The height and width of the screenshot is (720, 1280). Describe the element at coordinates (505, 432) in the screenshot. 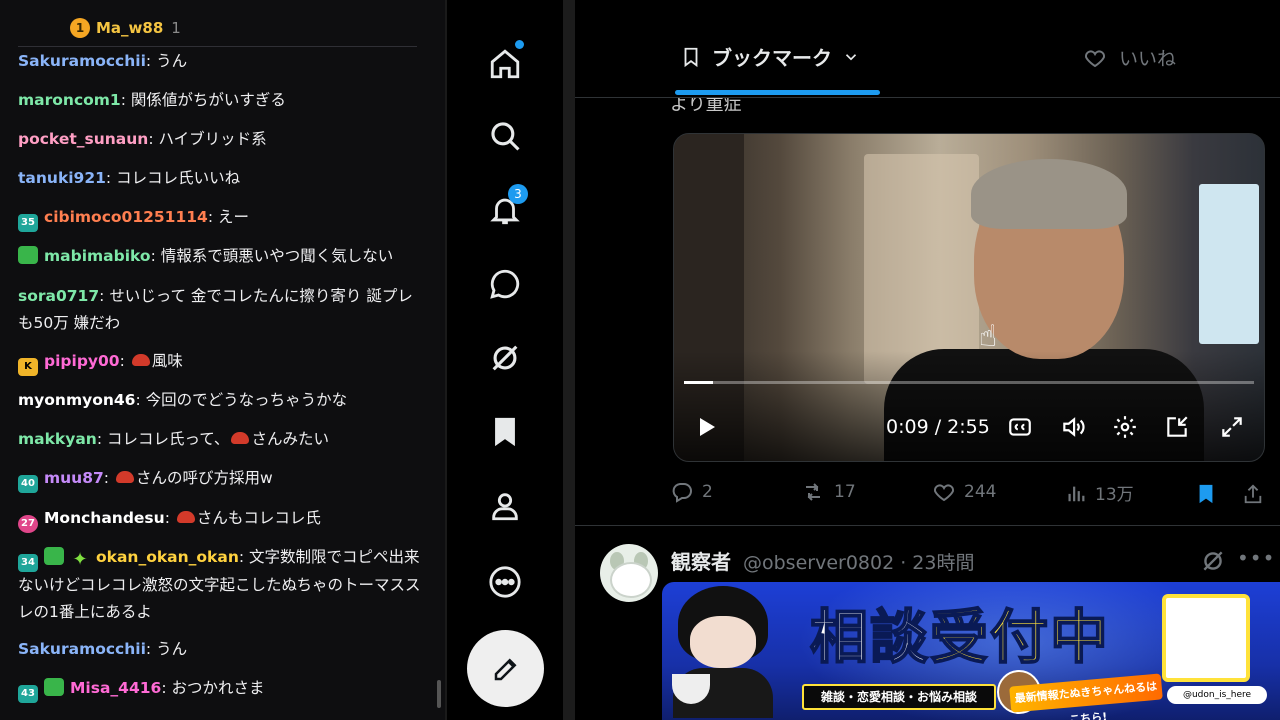

I see `nav-bookmarks` at that location.